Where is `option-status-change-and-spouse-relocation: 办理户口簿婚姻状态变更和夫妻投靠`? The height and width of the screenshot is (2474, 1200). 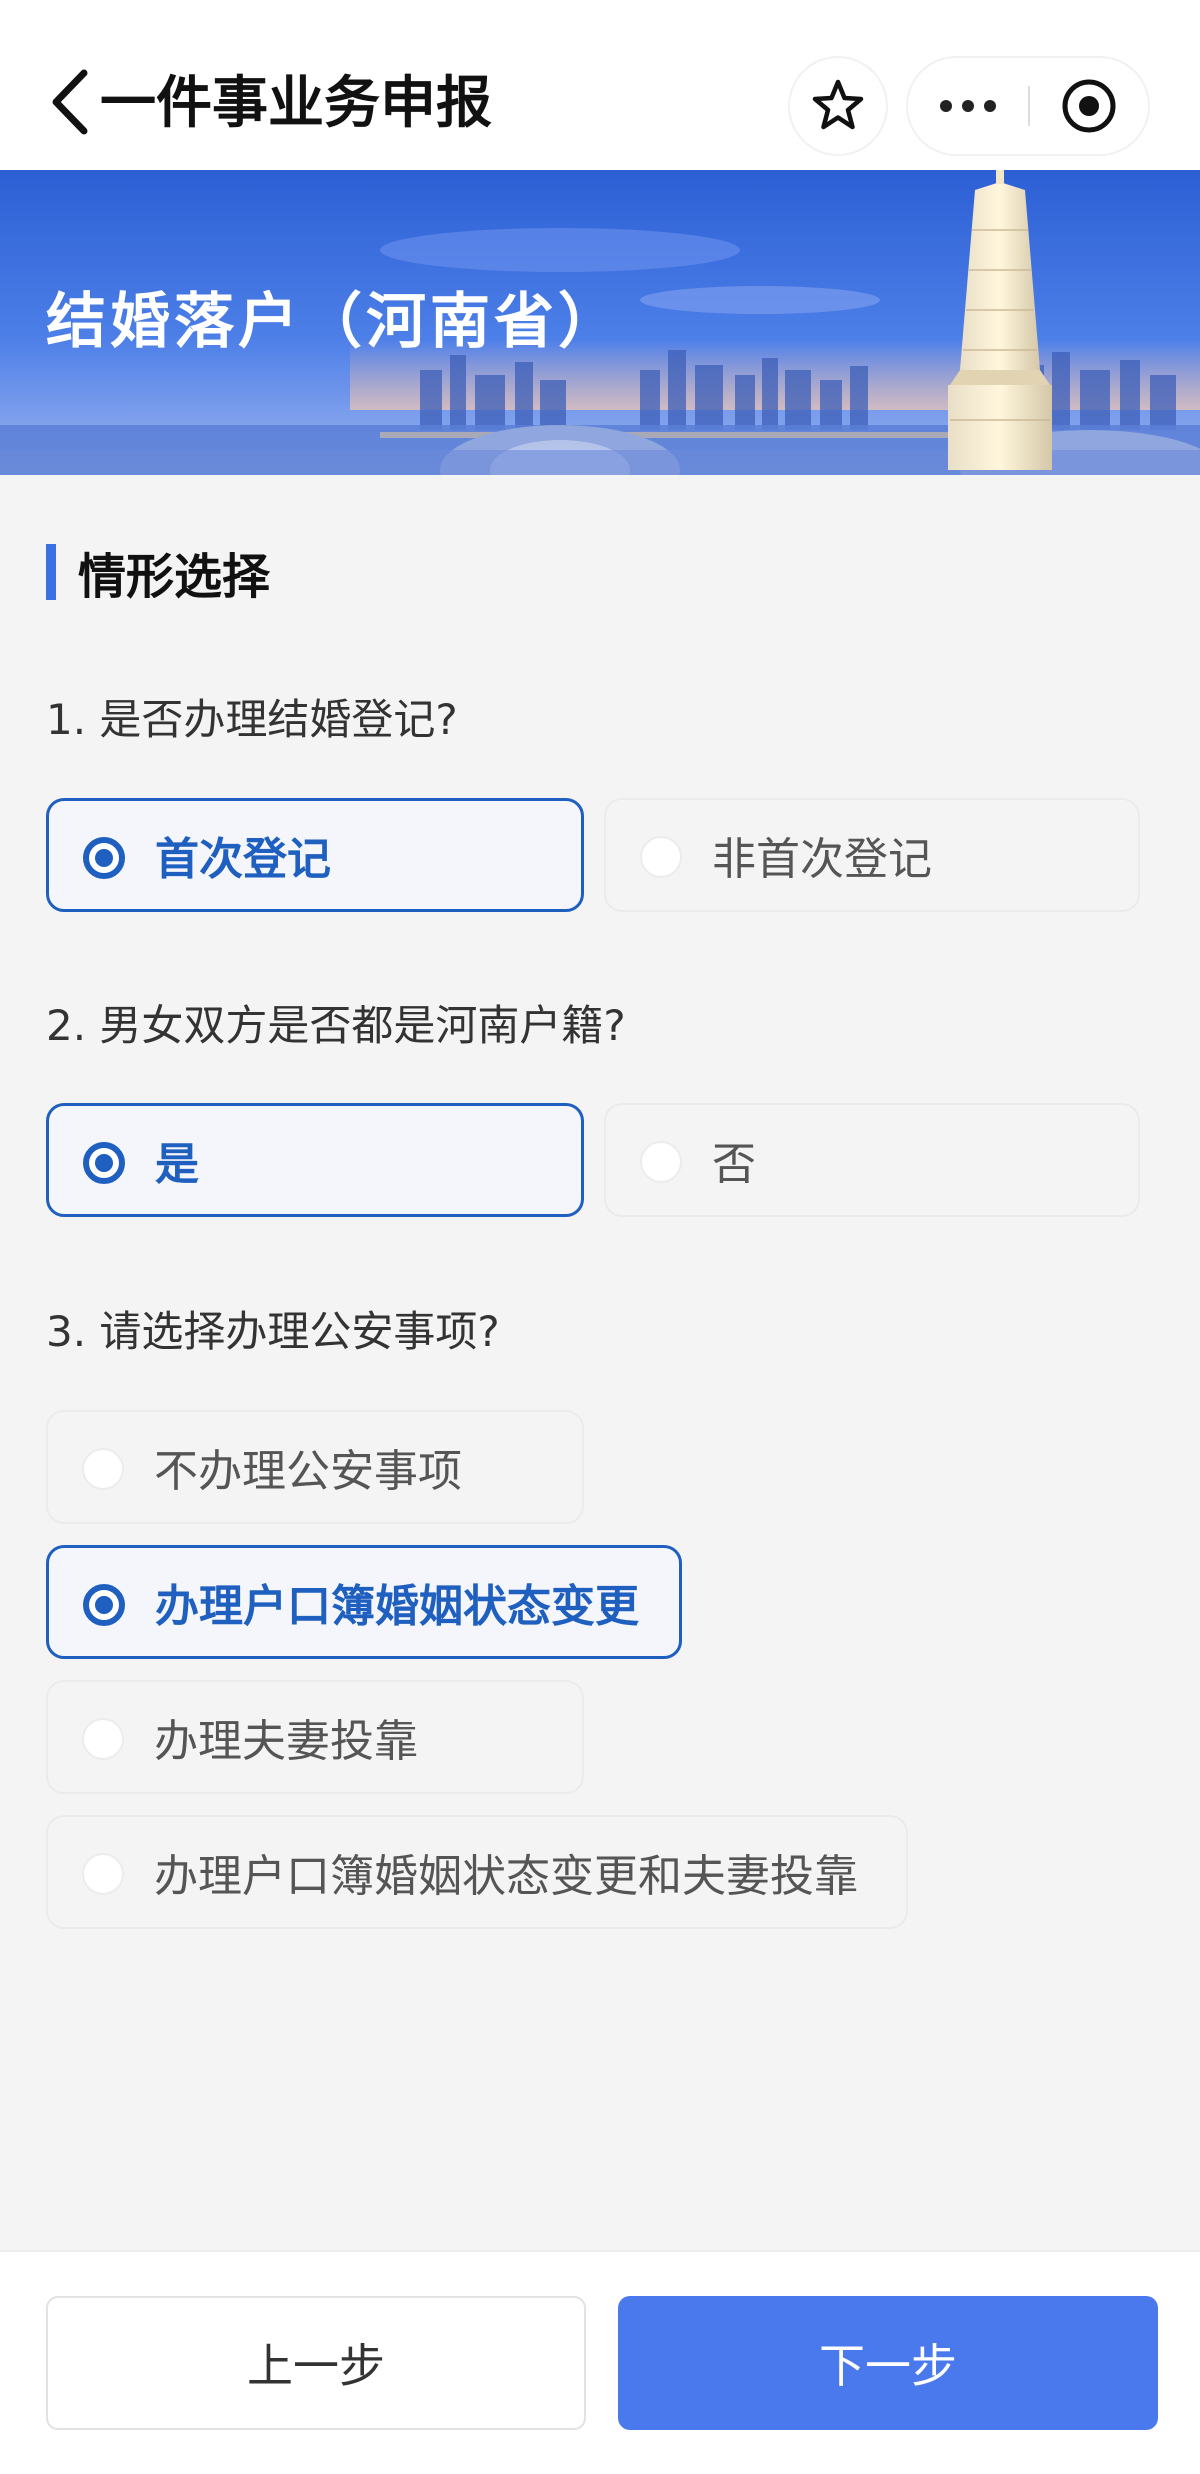
option-status-change-and-spouse-relocation: 办理户口簿婚姻状态变更和夫妻投靠 is located at coordinates (477, 1872).